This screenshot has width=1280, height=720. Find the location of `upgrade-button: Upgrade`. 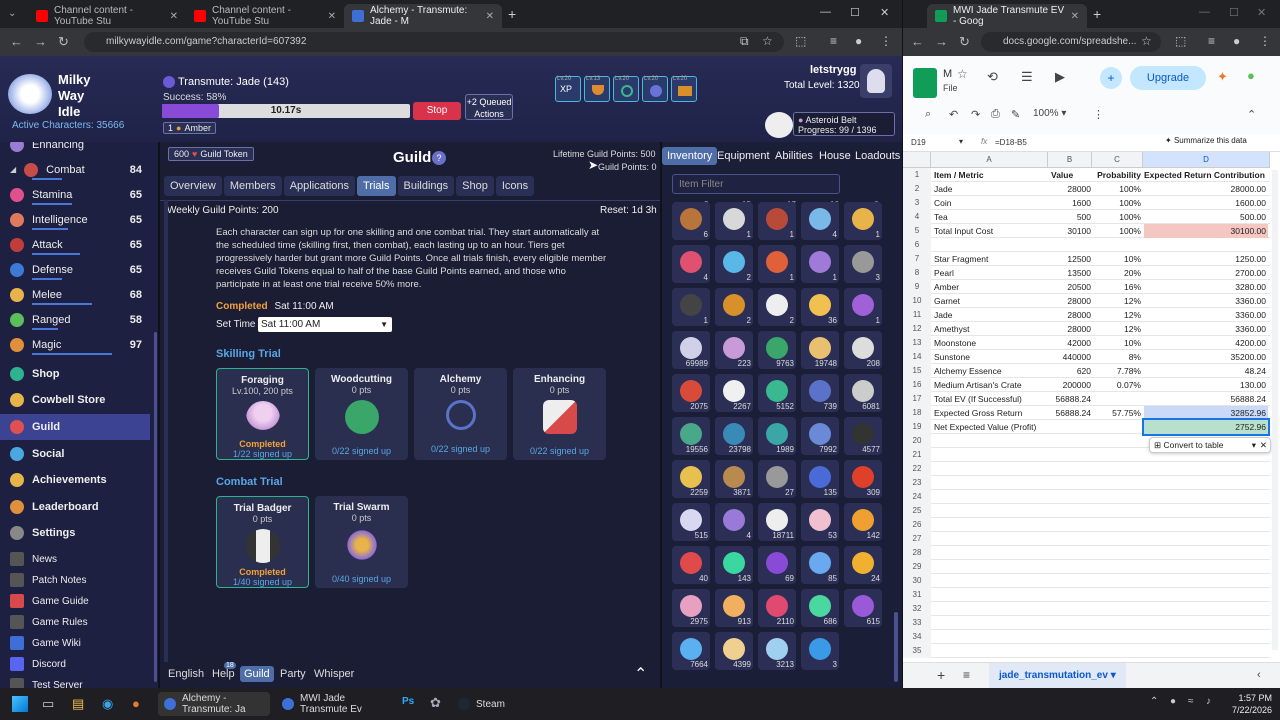

upgrade-button: Upgrade is located at coordinates (1168, 78).